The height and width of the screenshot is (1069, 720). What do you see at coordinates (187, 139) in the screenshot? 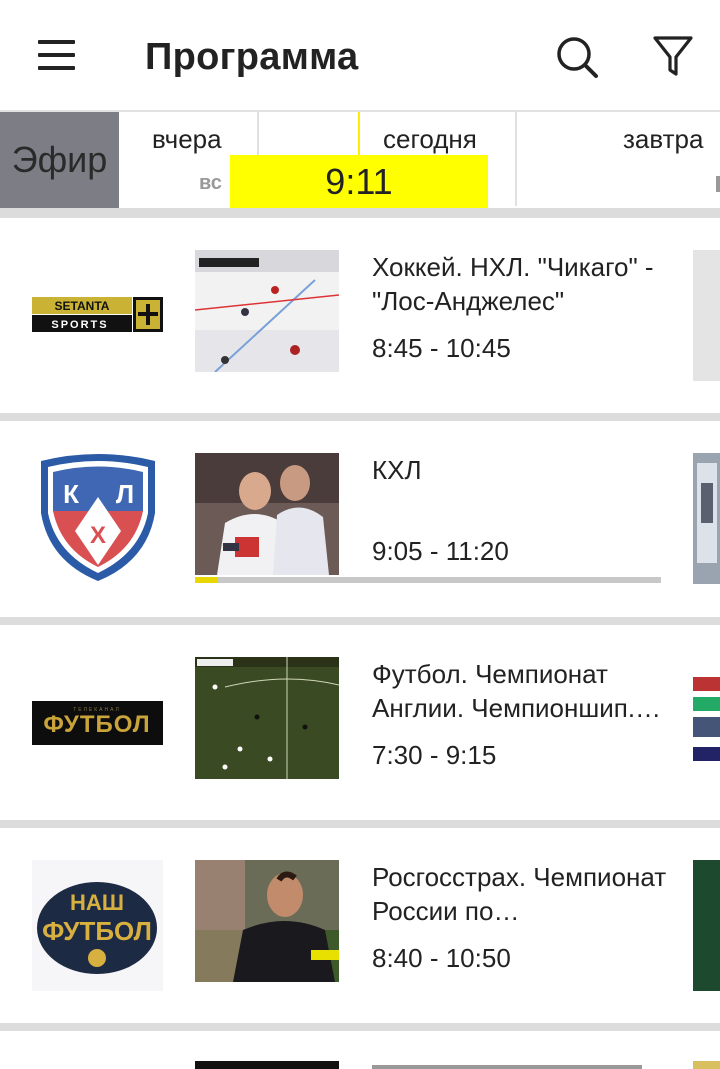
I see `tab-yesterday-label: вчера` at bounding box center [187, 139].